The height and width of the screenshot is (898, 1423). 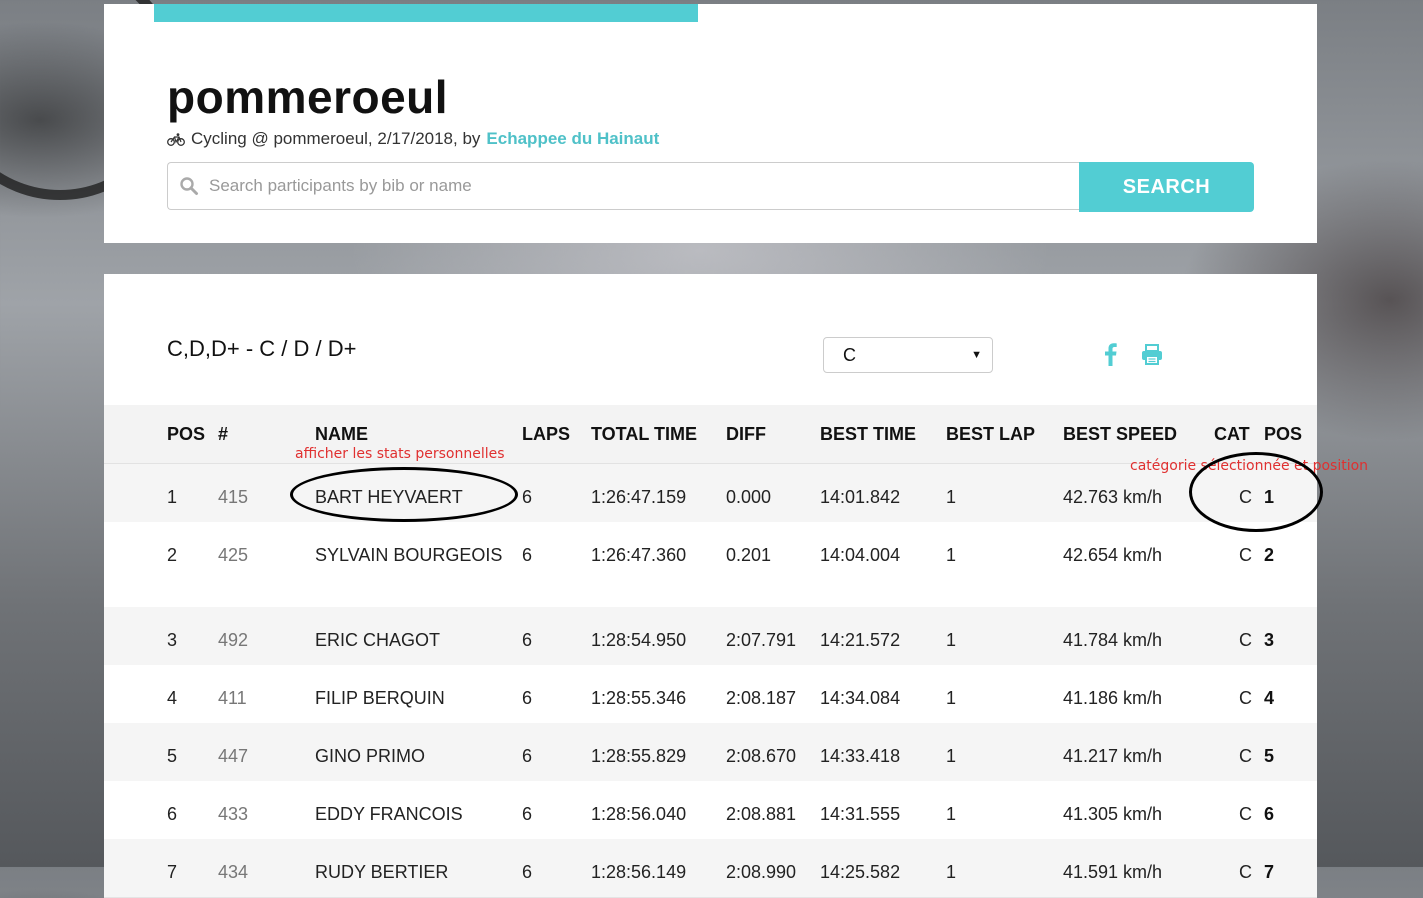 I want to click on cell-pos: 3, so click(x=172, y=640).